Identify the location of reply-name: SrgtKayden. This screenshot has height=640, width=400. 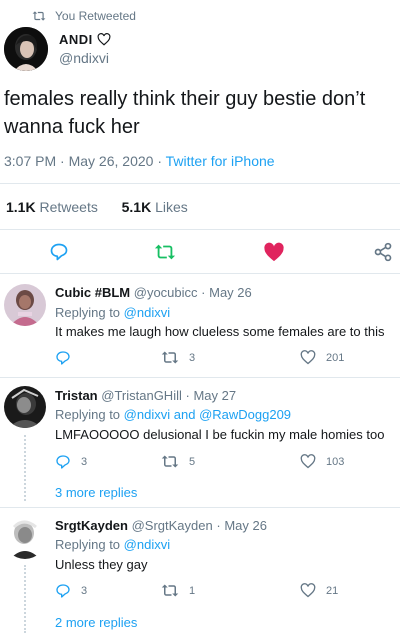
(91, 525).